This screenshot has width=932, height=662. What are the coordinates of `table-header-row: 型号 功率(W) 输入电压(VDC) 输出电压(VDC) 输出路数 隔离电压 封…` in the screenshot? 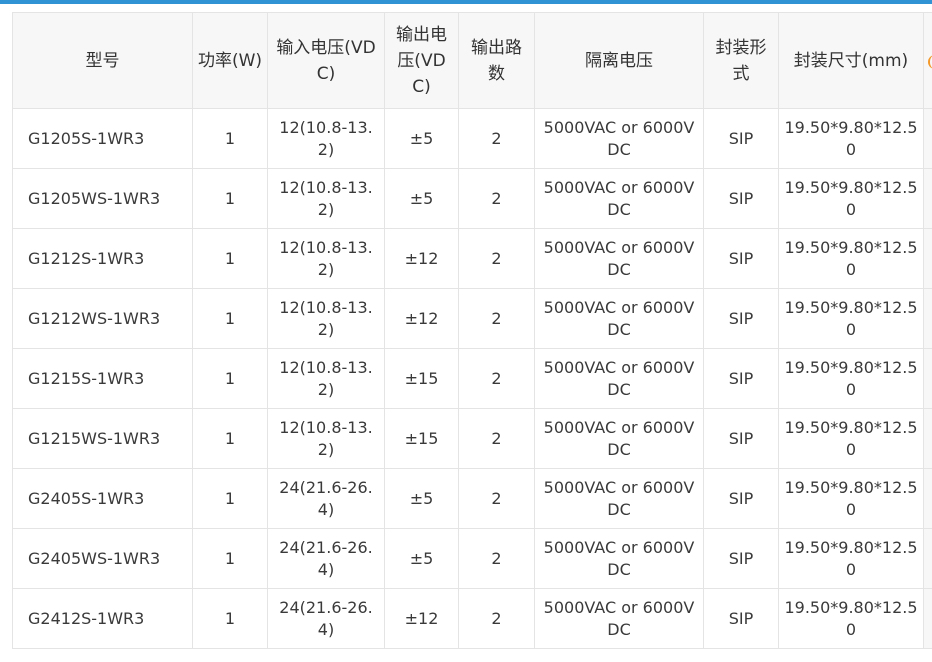 It's located at (472, 60).